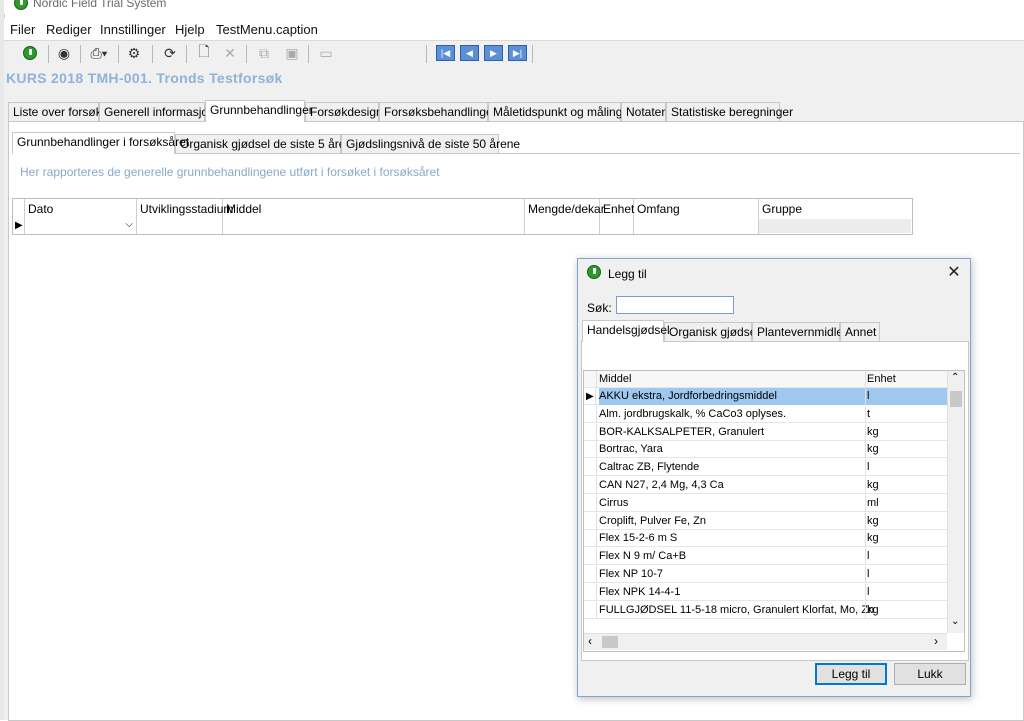  I want to click on menu-hjelp: Hjelp, so click(190, 29).